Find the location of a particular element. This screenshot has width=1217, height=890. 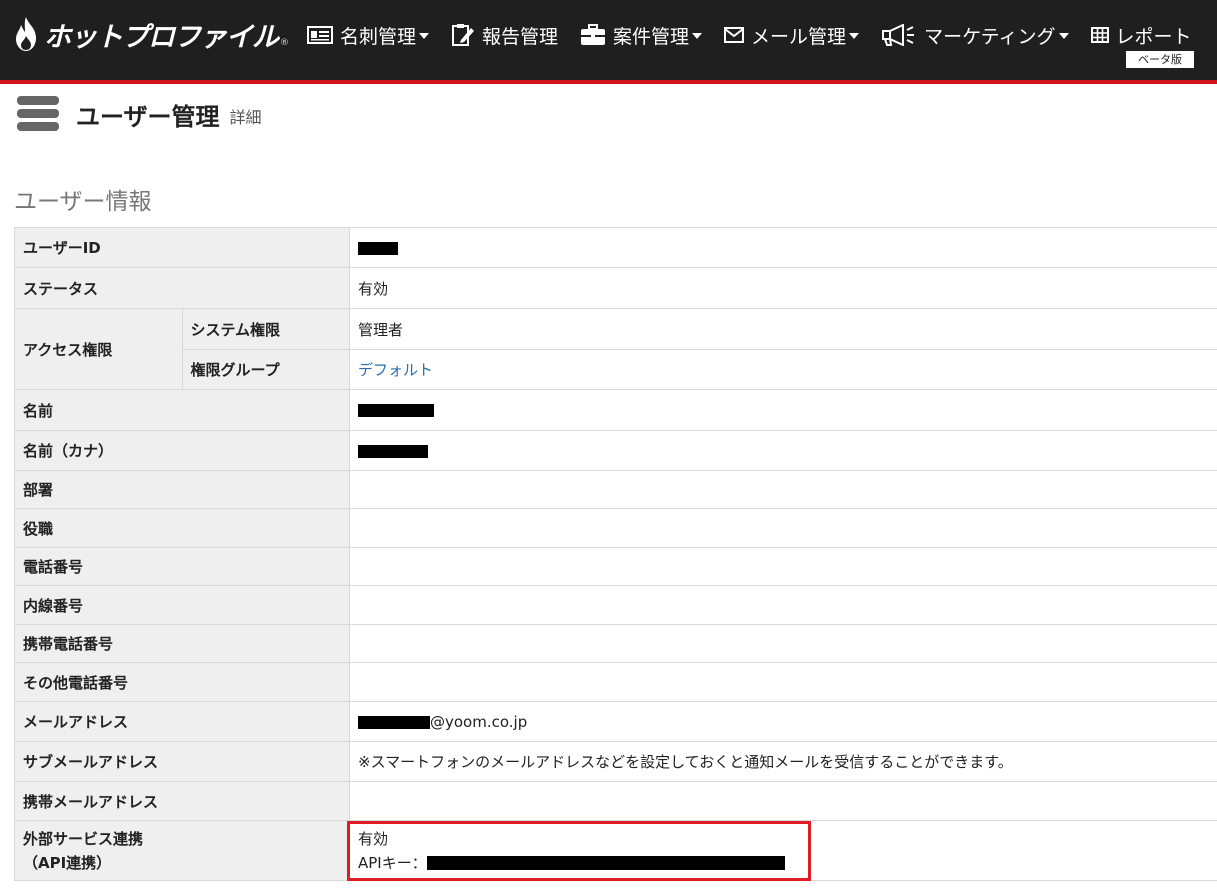

department-value is located at coordinates (783, 489).